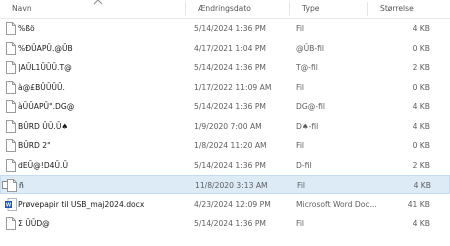  Describe the element at coordinates (230, 145) in the screenshot. I see `file-modified-date: 1/8/2024 11:20 AM` at that location.